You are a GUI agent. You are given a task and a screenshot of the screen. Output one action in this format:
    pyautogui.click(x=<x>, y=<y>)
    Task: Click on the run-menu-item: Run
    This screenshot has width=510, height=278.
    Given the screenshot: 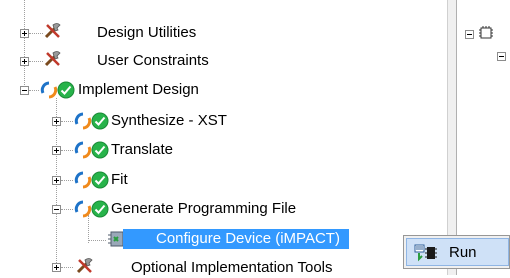 What is the action you would take?
    pyautogui.click(x=457, y=252)
    